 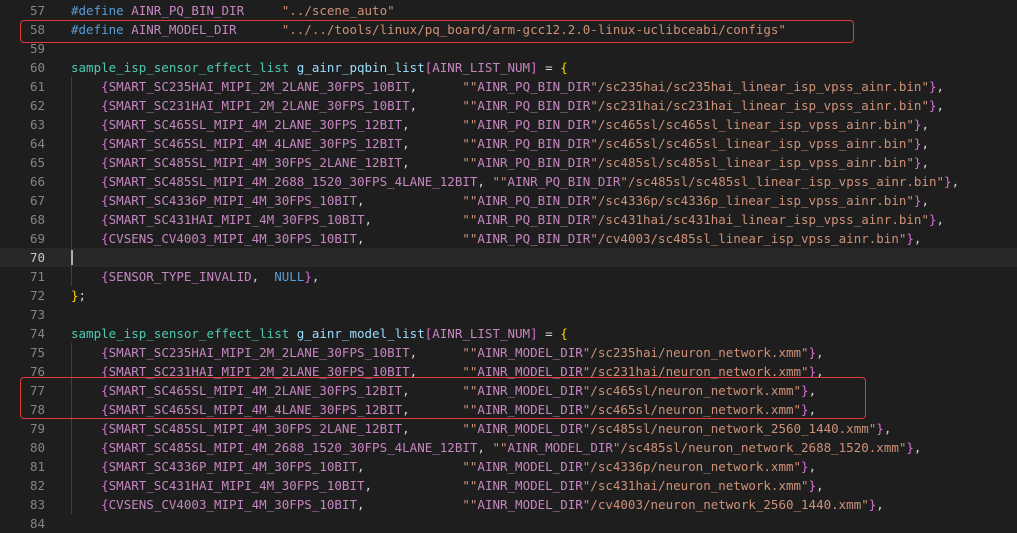 I want to click on line-number: 75, so click(x=37, y=352).